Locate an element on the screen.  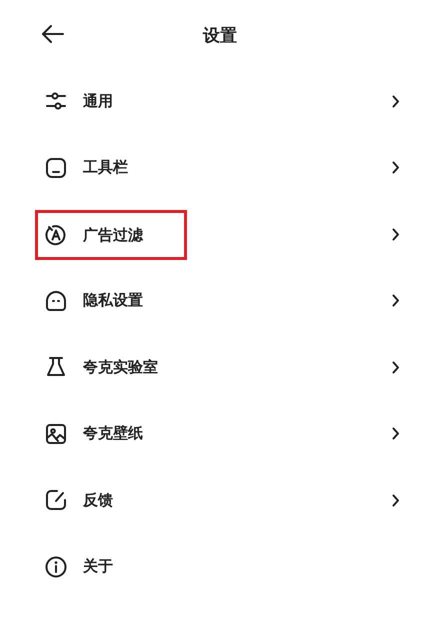
info-icon is located at coordinates (56, 567).